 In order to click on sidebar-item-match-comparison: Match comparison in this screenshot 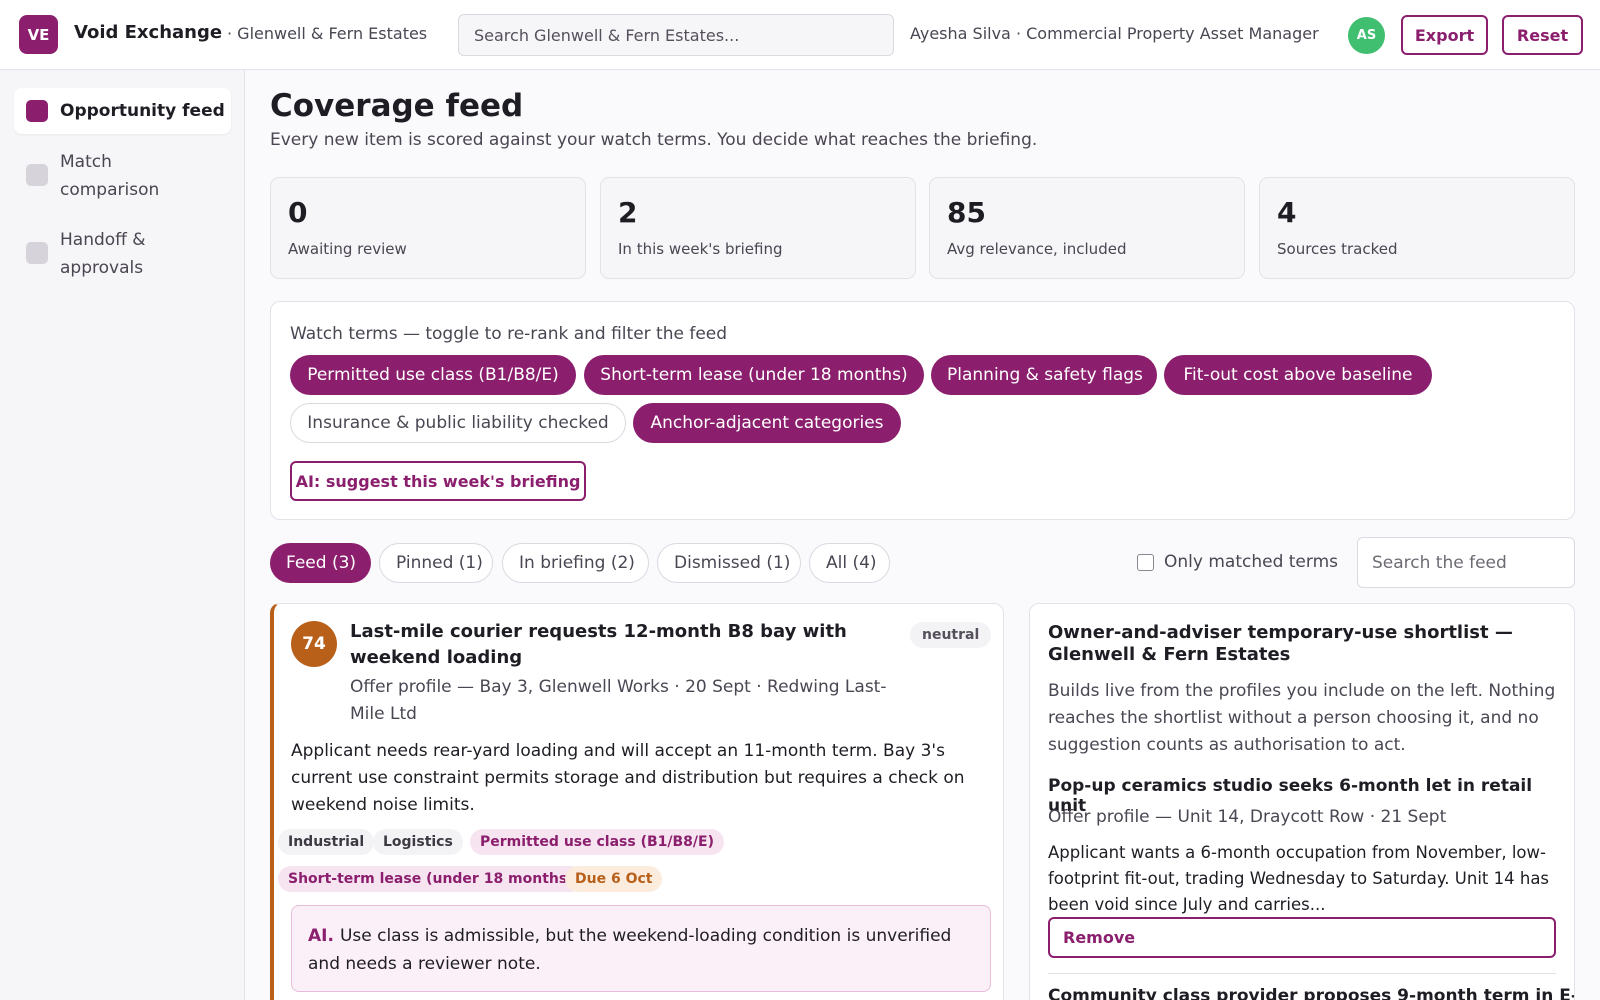, I will do `click(122, 175)`.